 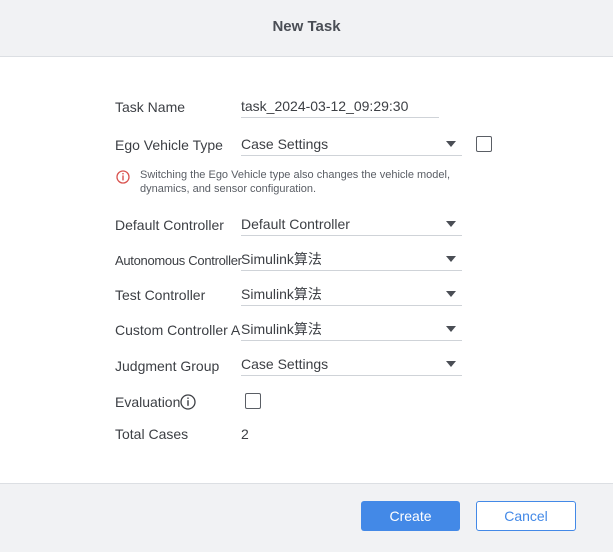 I want to click on autonomous-controller-select: Simulink算法, so click(x=351, y=260).